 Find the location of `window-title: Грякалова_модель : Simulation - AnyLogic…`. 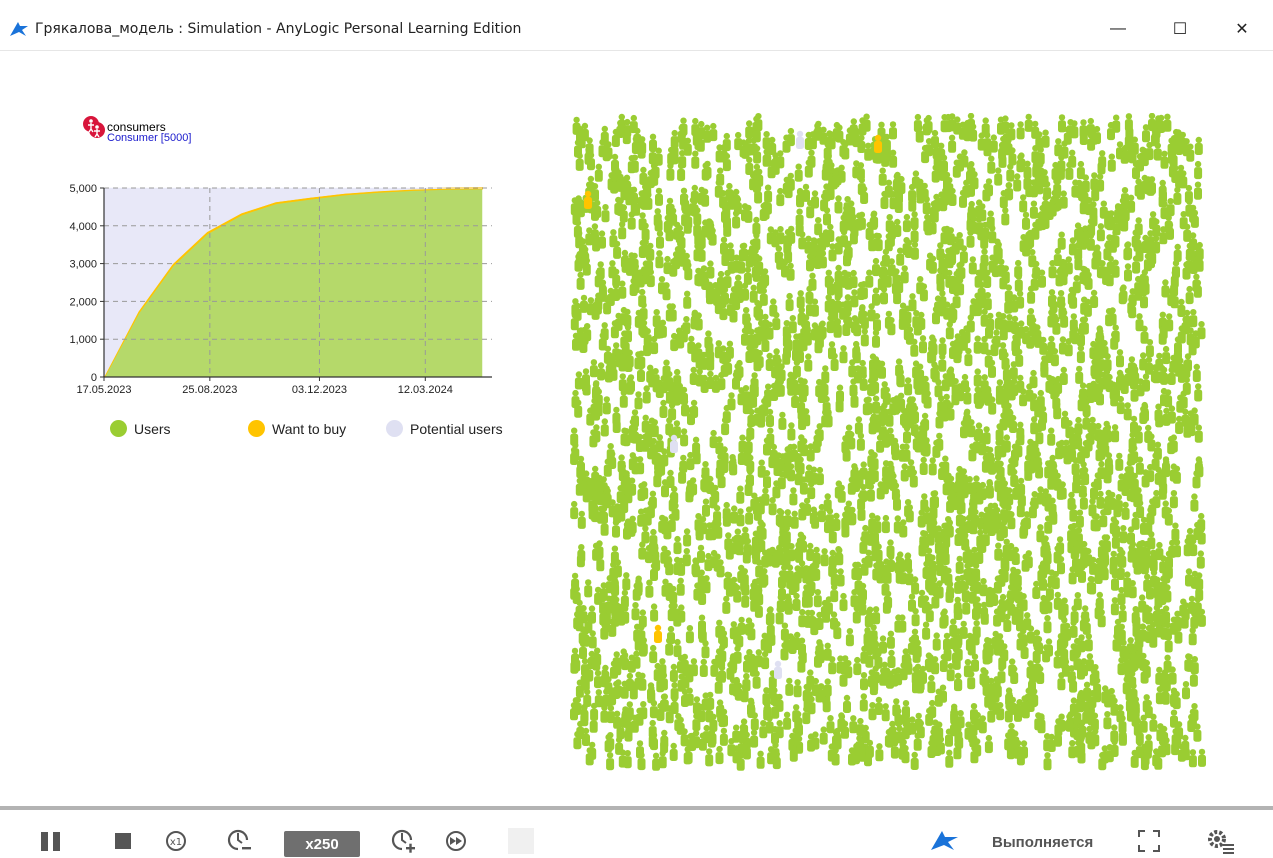

window-title: Грякалова_модель : Simulation - AnyLogic… is located at coordinates (278, 29).